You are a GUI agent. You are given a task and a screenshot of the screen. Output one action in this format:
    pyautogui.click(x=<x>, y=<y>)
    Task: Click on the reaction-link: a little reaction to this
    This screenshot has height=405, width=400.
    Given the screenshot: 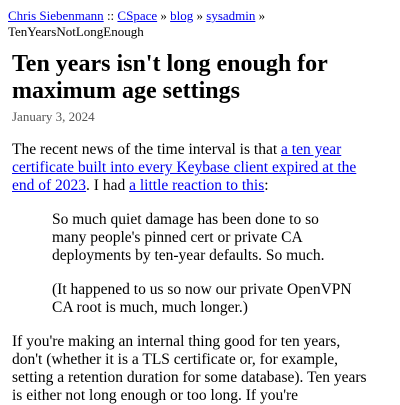 What is the action you would take?
    pyautogui.click(x=196, y=185)
    